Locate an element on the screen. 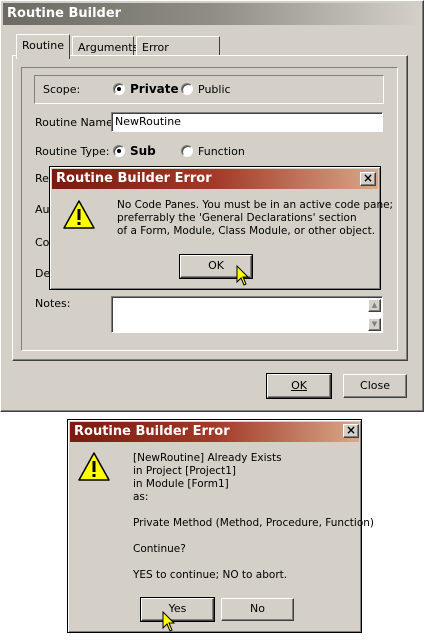  scope-label: Scope: is located at coordinates (62, 89).